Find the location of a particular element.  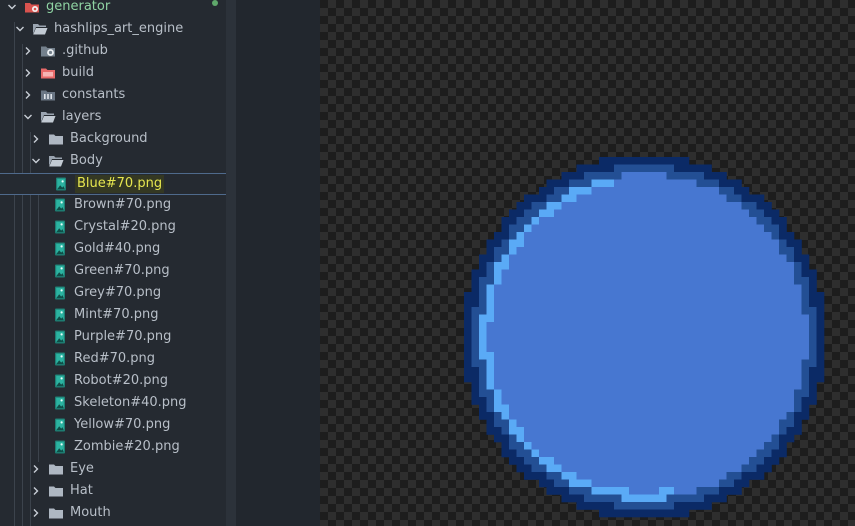

tree-folder-eye: Eye is located at coordinates (113, 469).